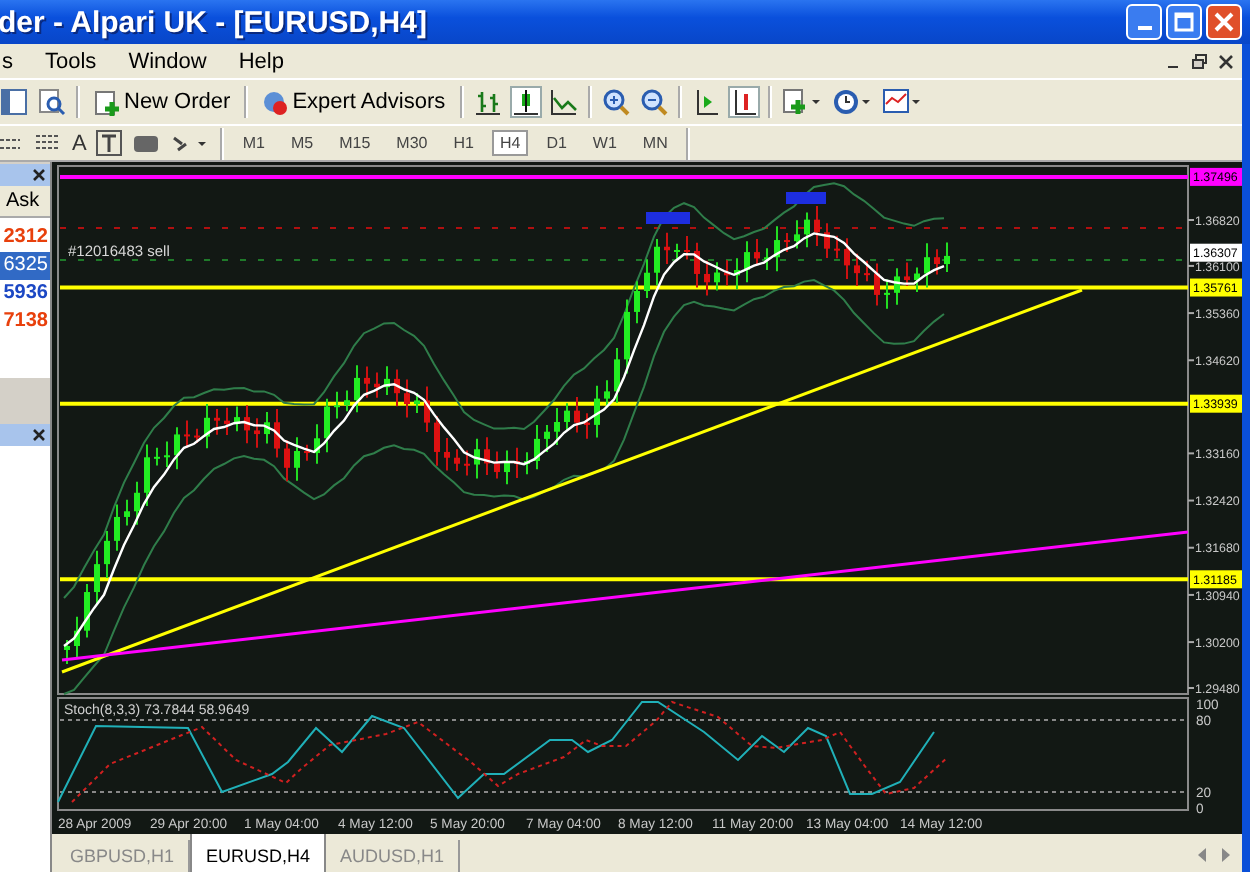 Image resolution: width=1250 pixels, height=872 pixels. Describe the element at coordinates (563, 102) in the screenshot. I see `line-chart-icon` at that location.